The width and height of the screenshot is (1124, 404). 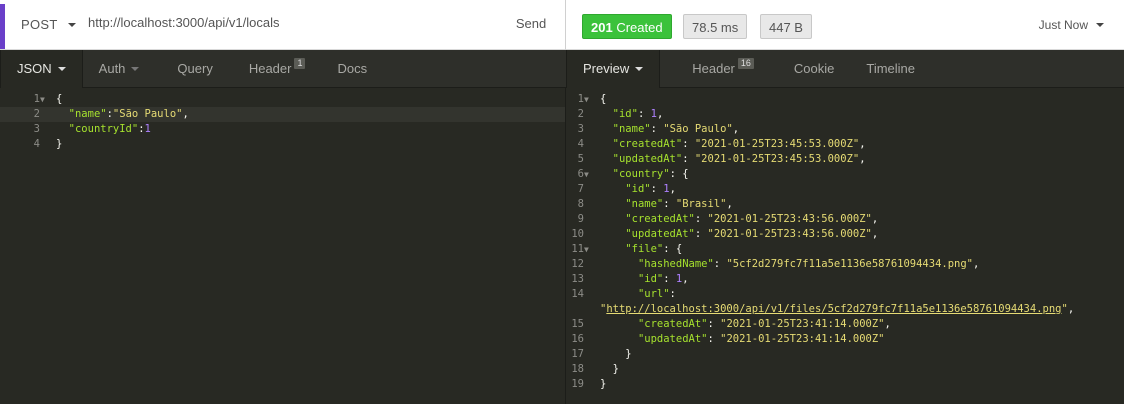 What do you see at coordinates (698, 129) in the screenshot?
I see `json-string: "São Paulo"` at bounding box center [698, 129].